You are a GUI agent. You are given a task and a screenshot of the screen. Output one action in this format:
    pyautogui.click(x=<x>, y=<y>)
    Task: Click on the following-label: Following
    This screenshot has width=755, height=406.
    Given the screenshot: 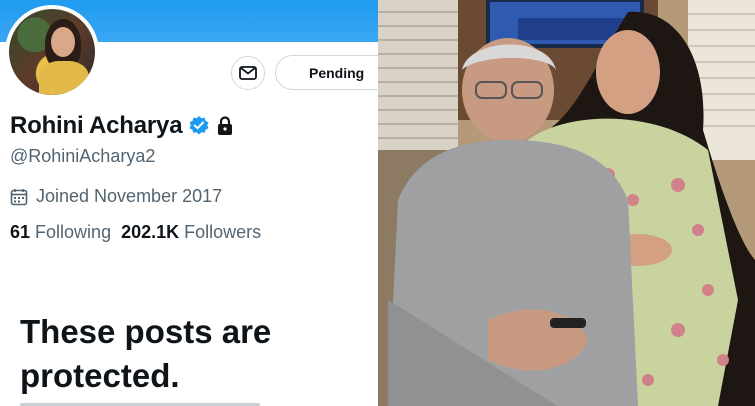 What is the action you would take?
    pyautogui.click(x=73, y=232)
    